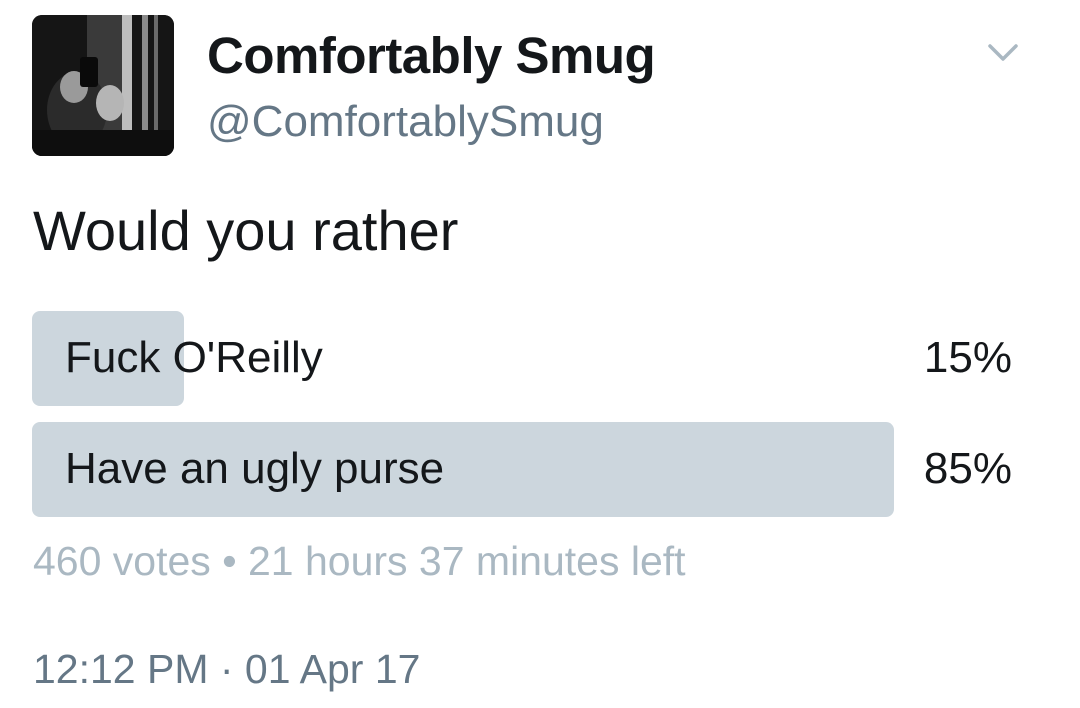  I want to click on poll-option-percent: 15%, so click(967, 357).